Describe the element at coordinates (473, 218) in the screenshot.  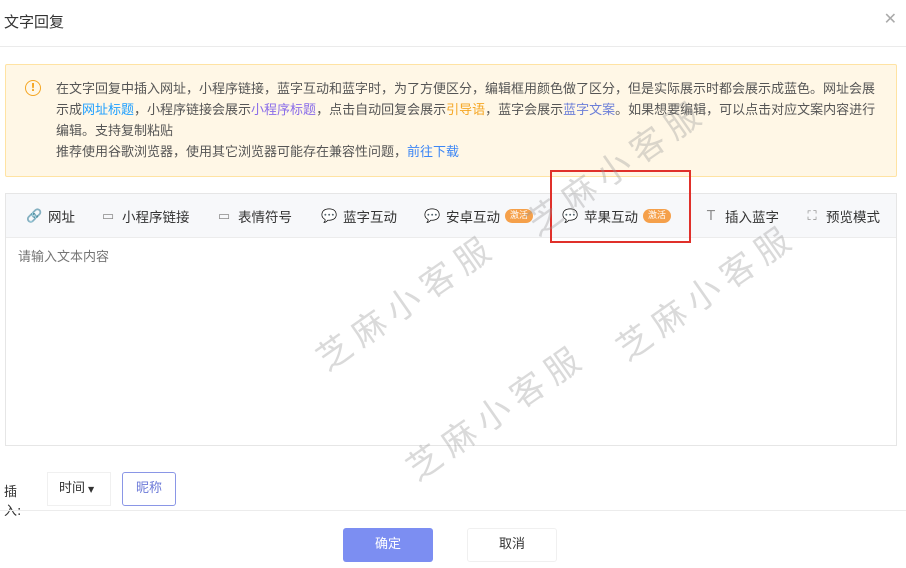
I see `tool-label: 安卓互动` at that location.